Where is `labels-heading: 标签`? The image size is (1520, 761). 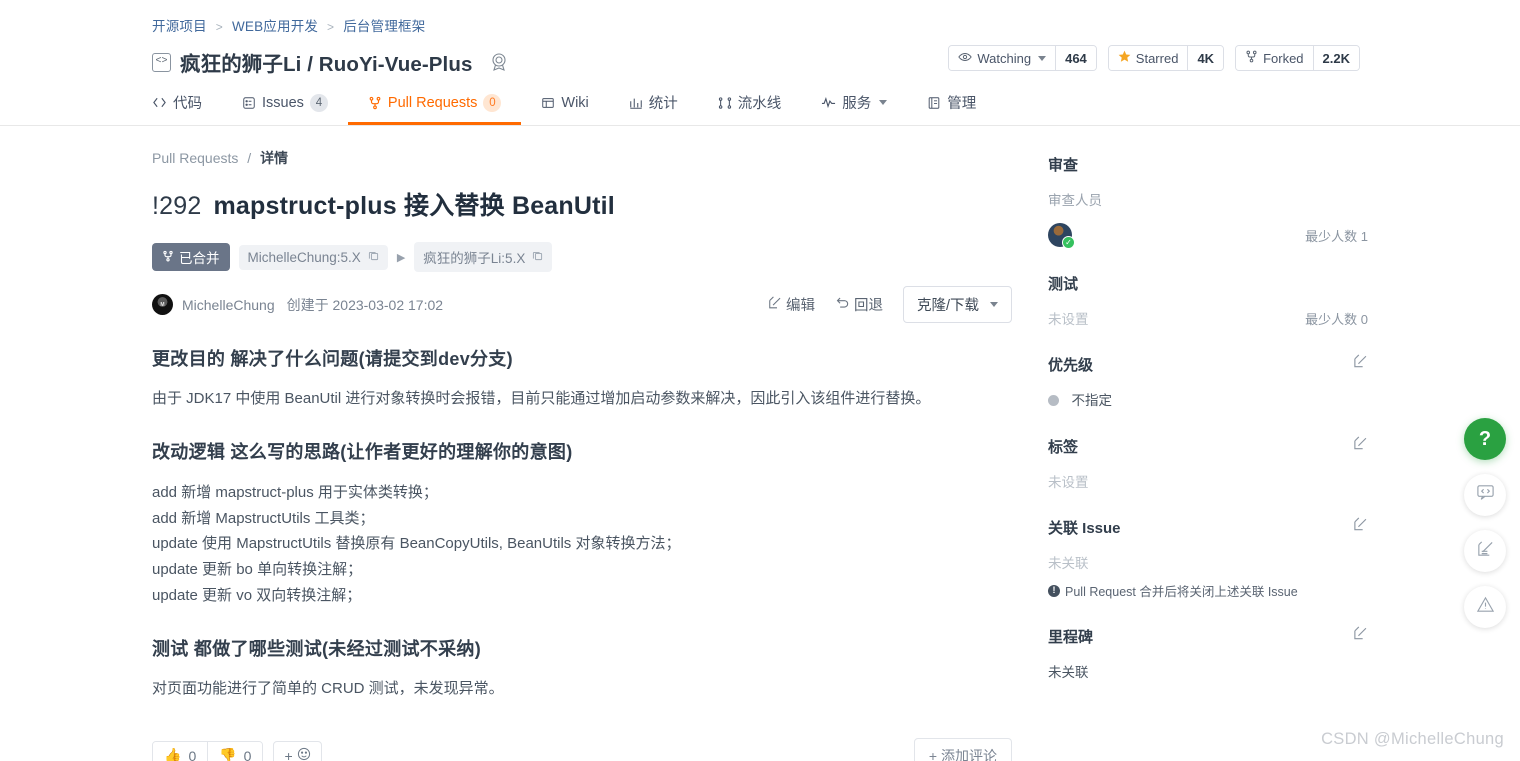 labels-heading: 标签 is located at coordinates (1063, 447).